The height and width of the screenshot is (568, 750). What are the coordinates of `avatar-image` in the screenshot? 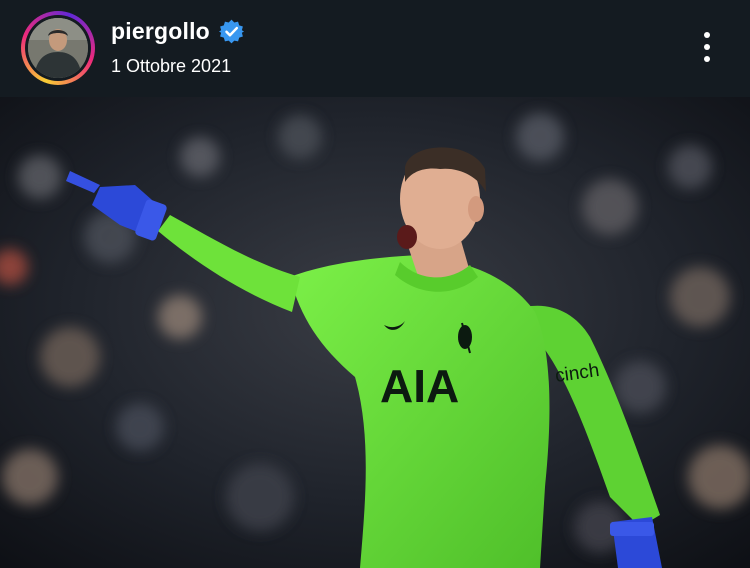 It's located at (58, 48).